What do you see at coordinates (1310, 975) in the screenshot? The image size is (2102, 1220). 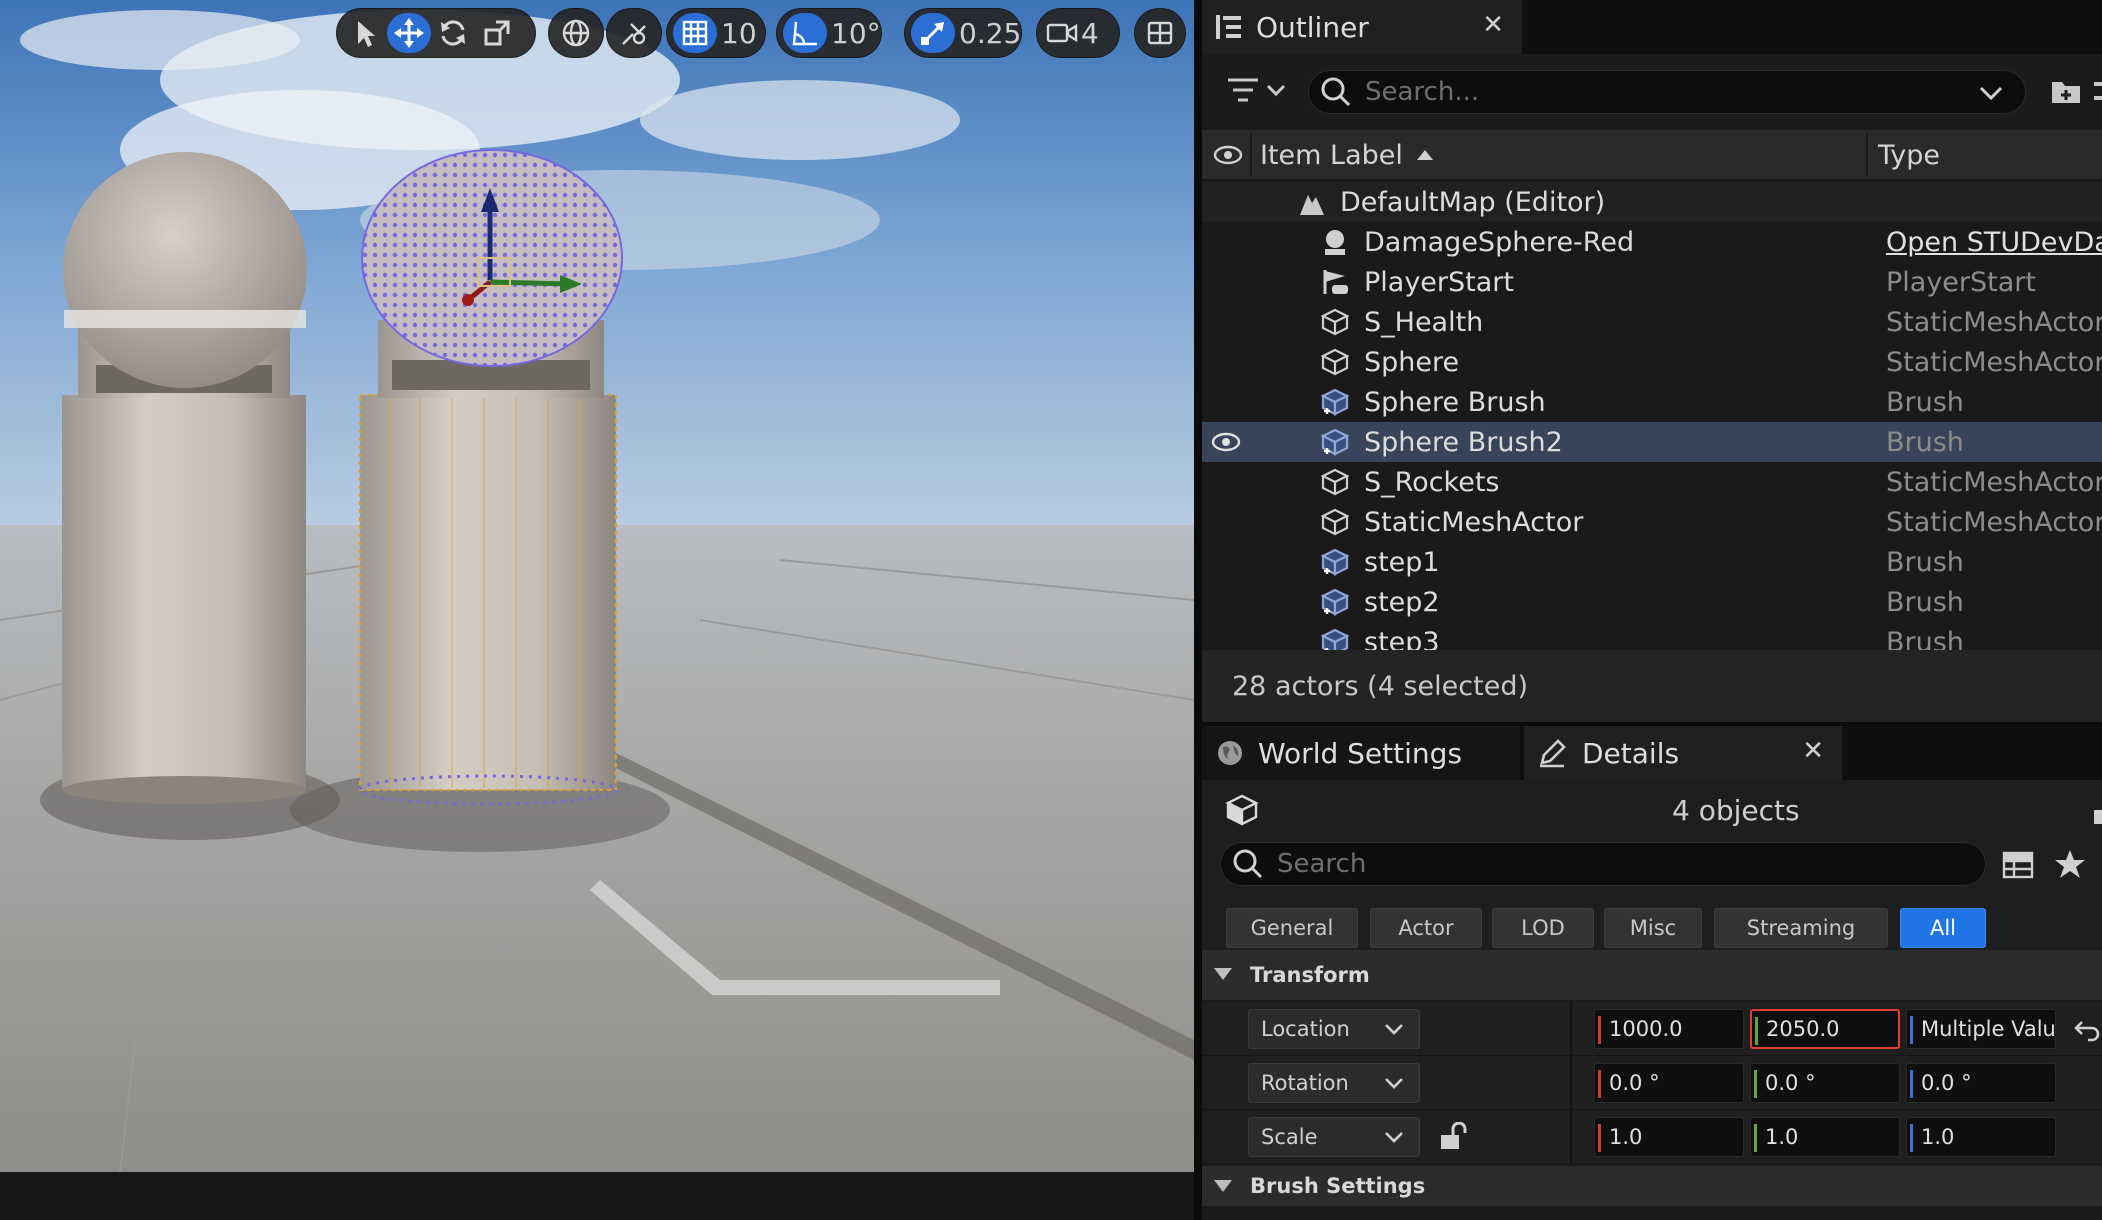 I see `transform-section-title: Transform` at bounding box center [1310, 975].